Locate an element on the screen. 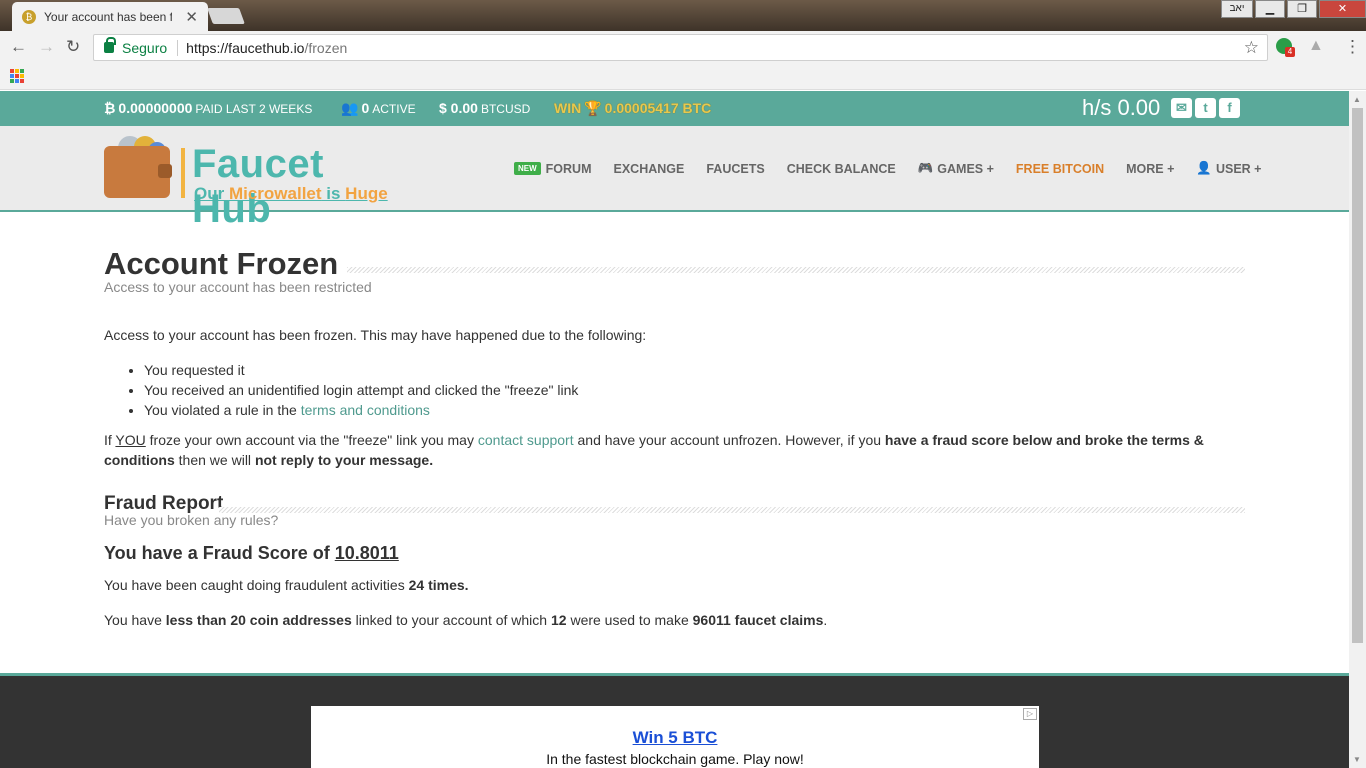 This screenshot has width=1366, height=768. wallet-icon is located at coordinates (138, 172).